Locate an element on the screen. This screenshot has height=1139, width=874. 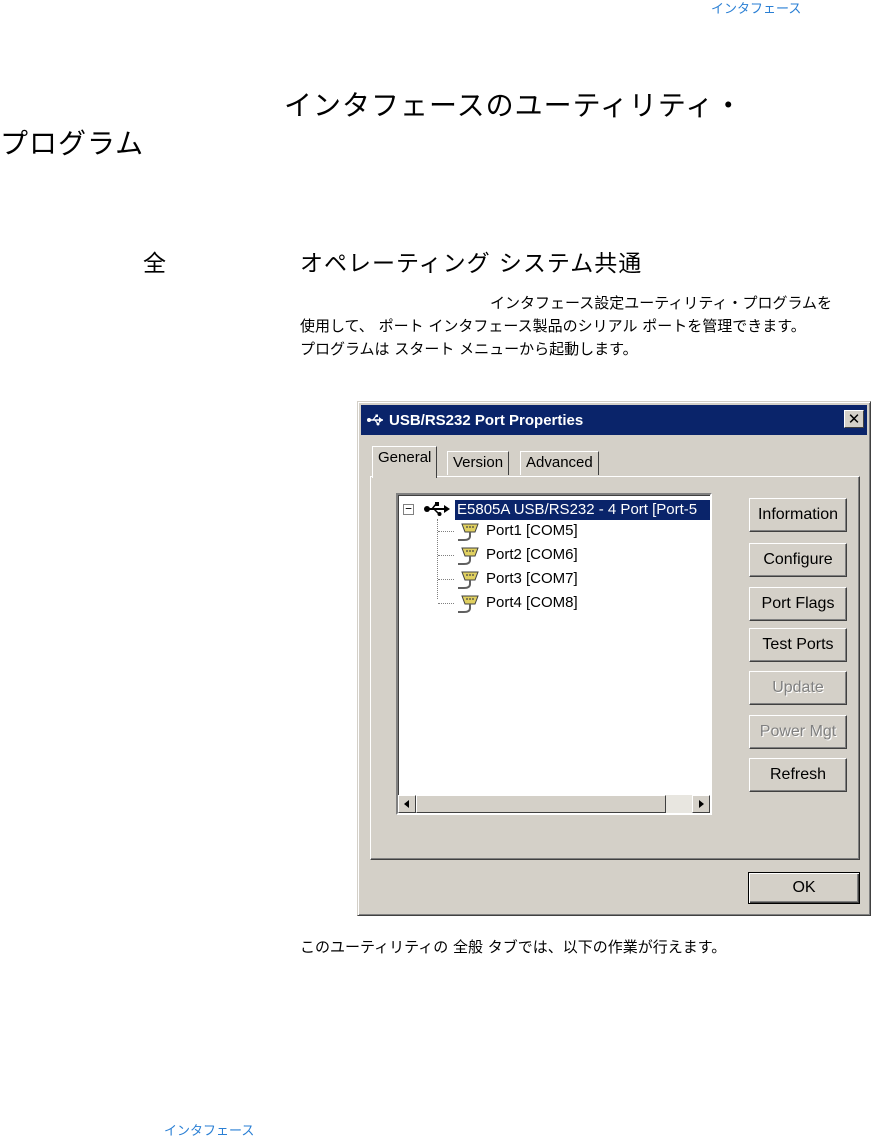
close-icon: ✕ is located at coordinates (854, 419).